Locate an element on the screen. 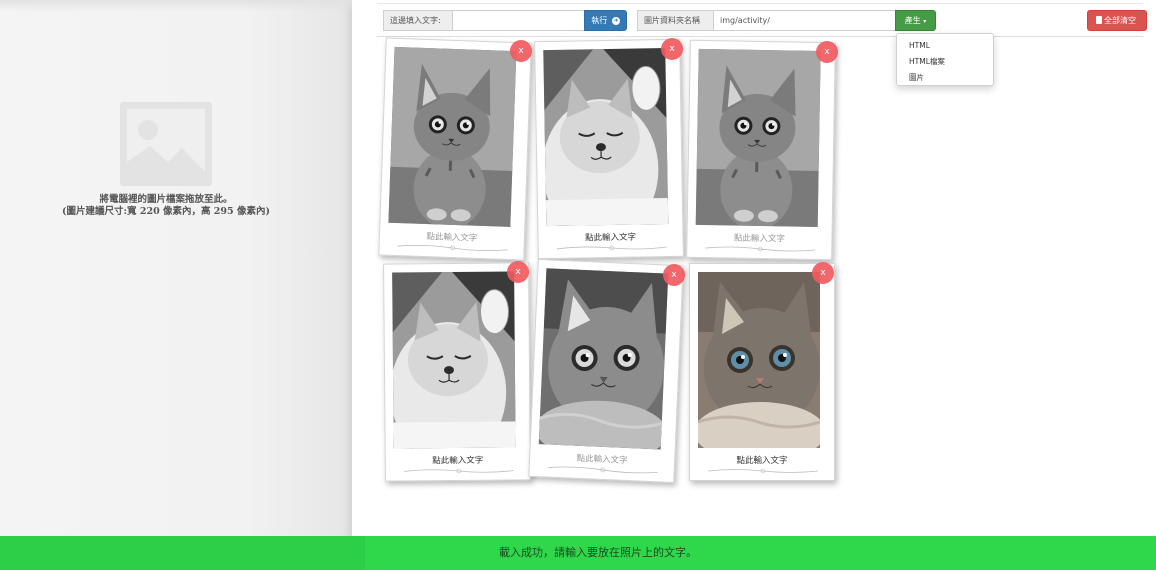  status-message: 載入成功，請輸入要放在照片上的文字。 is located at coordinates (598, 552).